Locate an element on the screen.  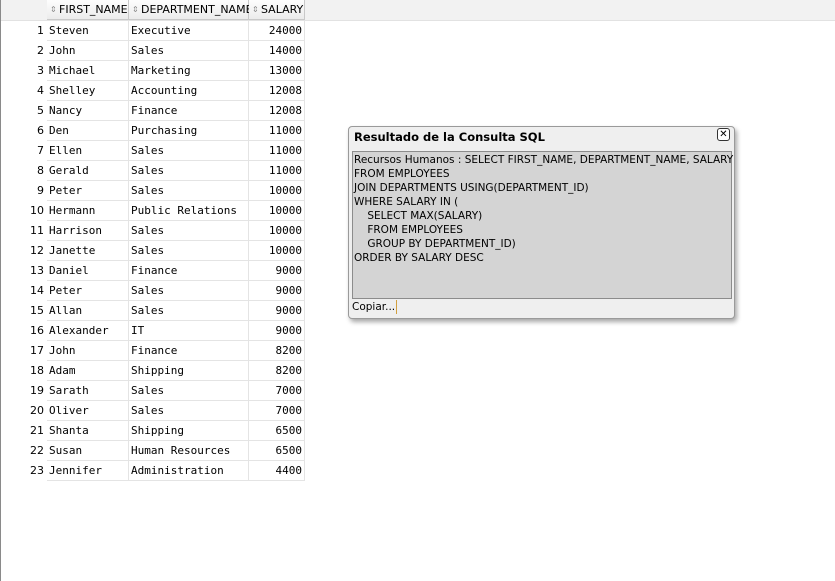
table-row: 16 Alexander IT 9000 is located at coordinates (153, 331).